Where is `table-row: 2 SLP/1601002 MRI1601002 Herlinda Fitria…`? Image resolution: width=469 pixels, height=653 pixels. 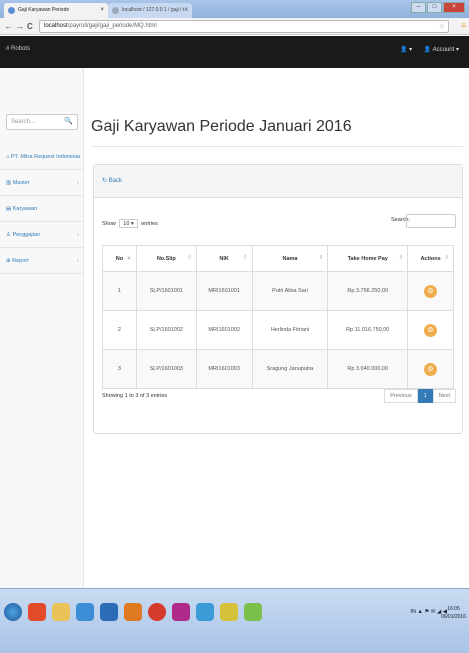 table-row: 2 SLP/1601002 MRI1601002 Herlinda Fitria… is located at coordinates (278, 330).